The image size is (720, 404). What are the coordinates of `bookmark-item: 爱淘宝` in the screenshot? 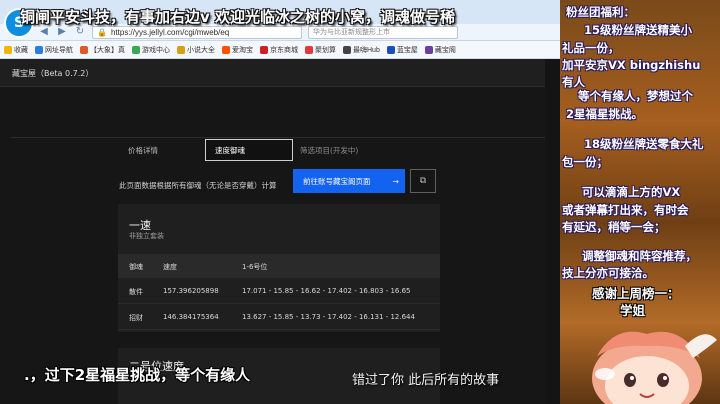 It's located at (237, 50).